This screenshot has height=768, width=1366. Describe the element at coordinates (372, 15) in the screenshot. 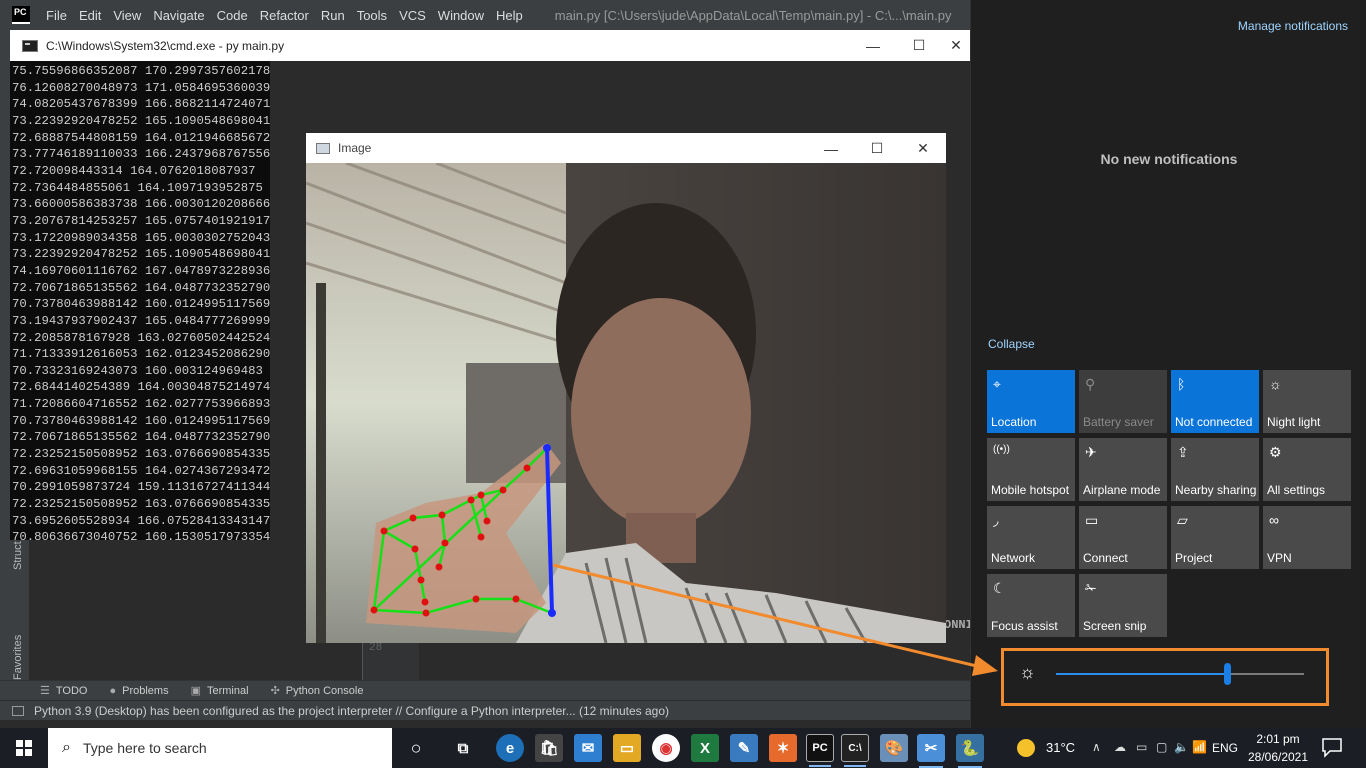

I see `menu-tools: Tools` at that location.